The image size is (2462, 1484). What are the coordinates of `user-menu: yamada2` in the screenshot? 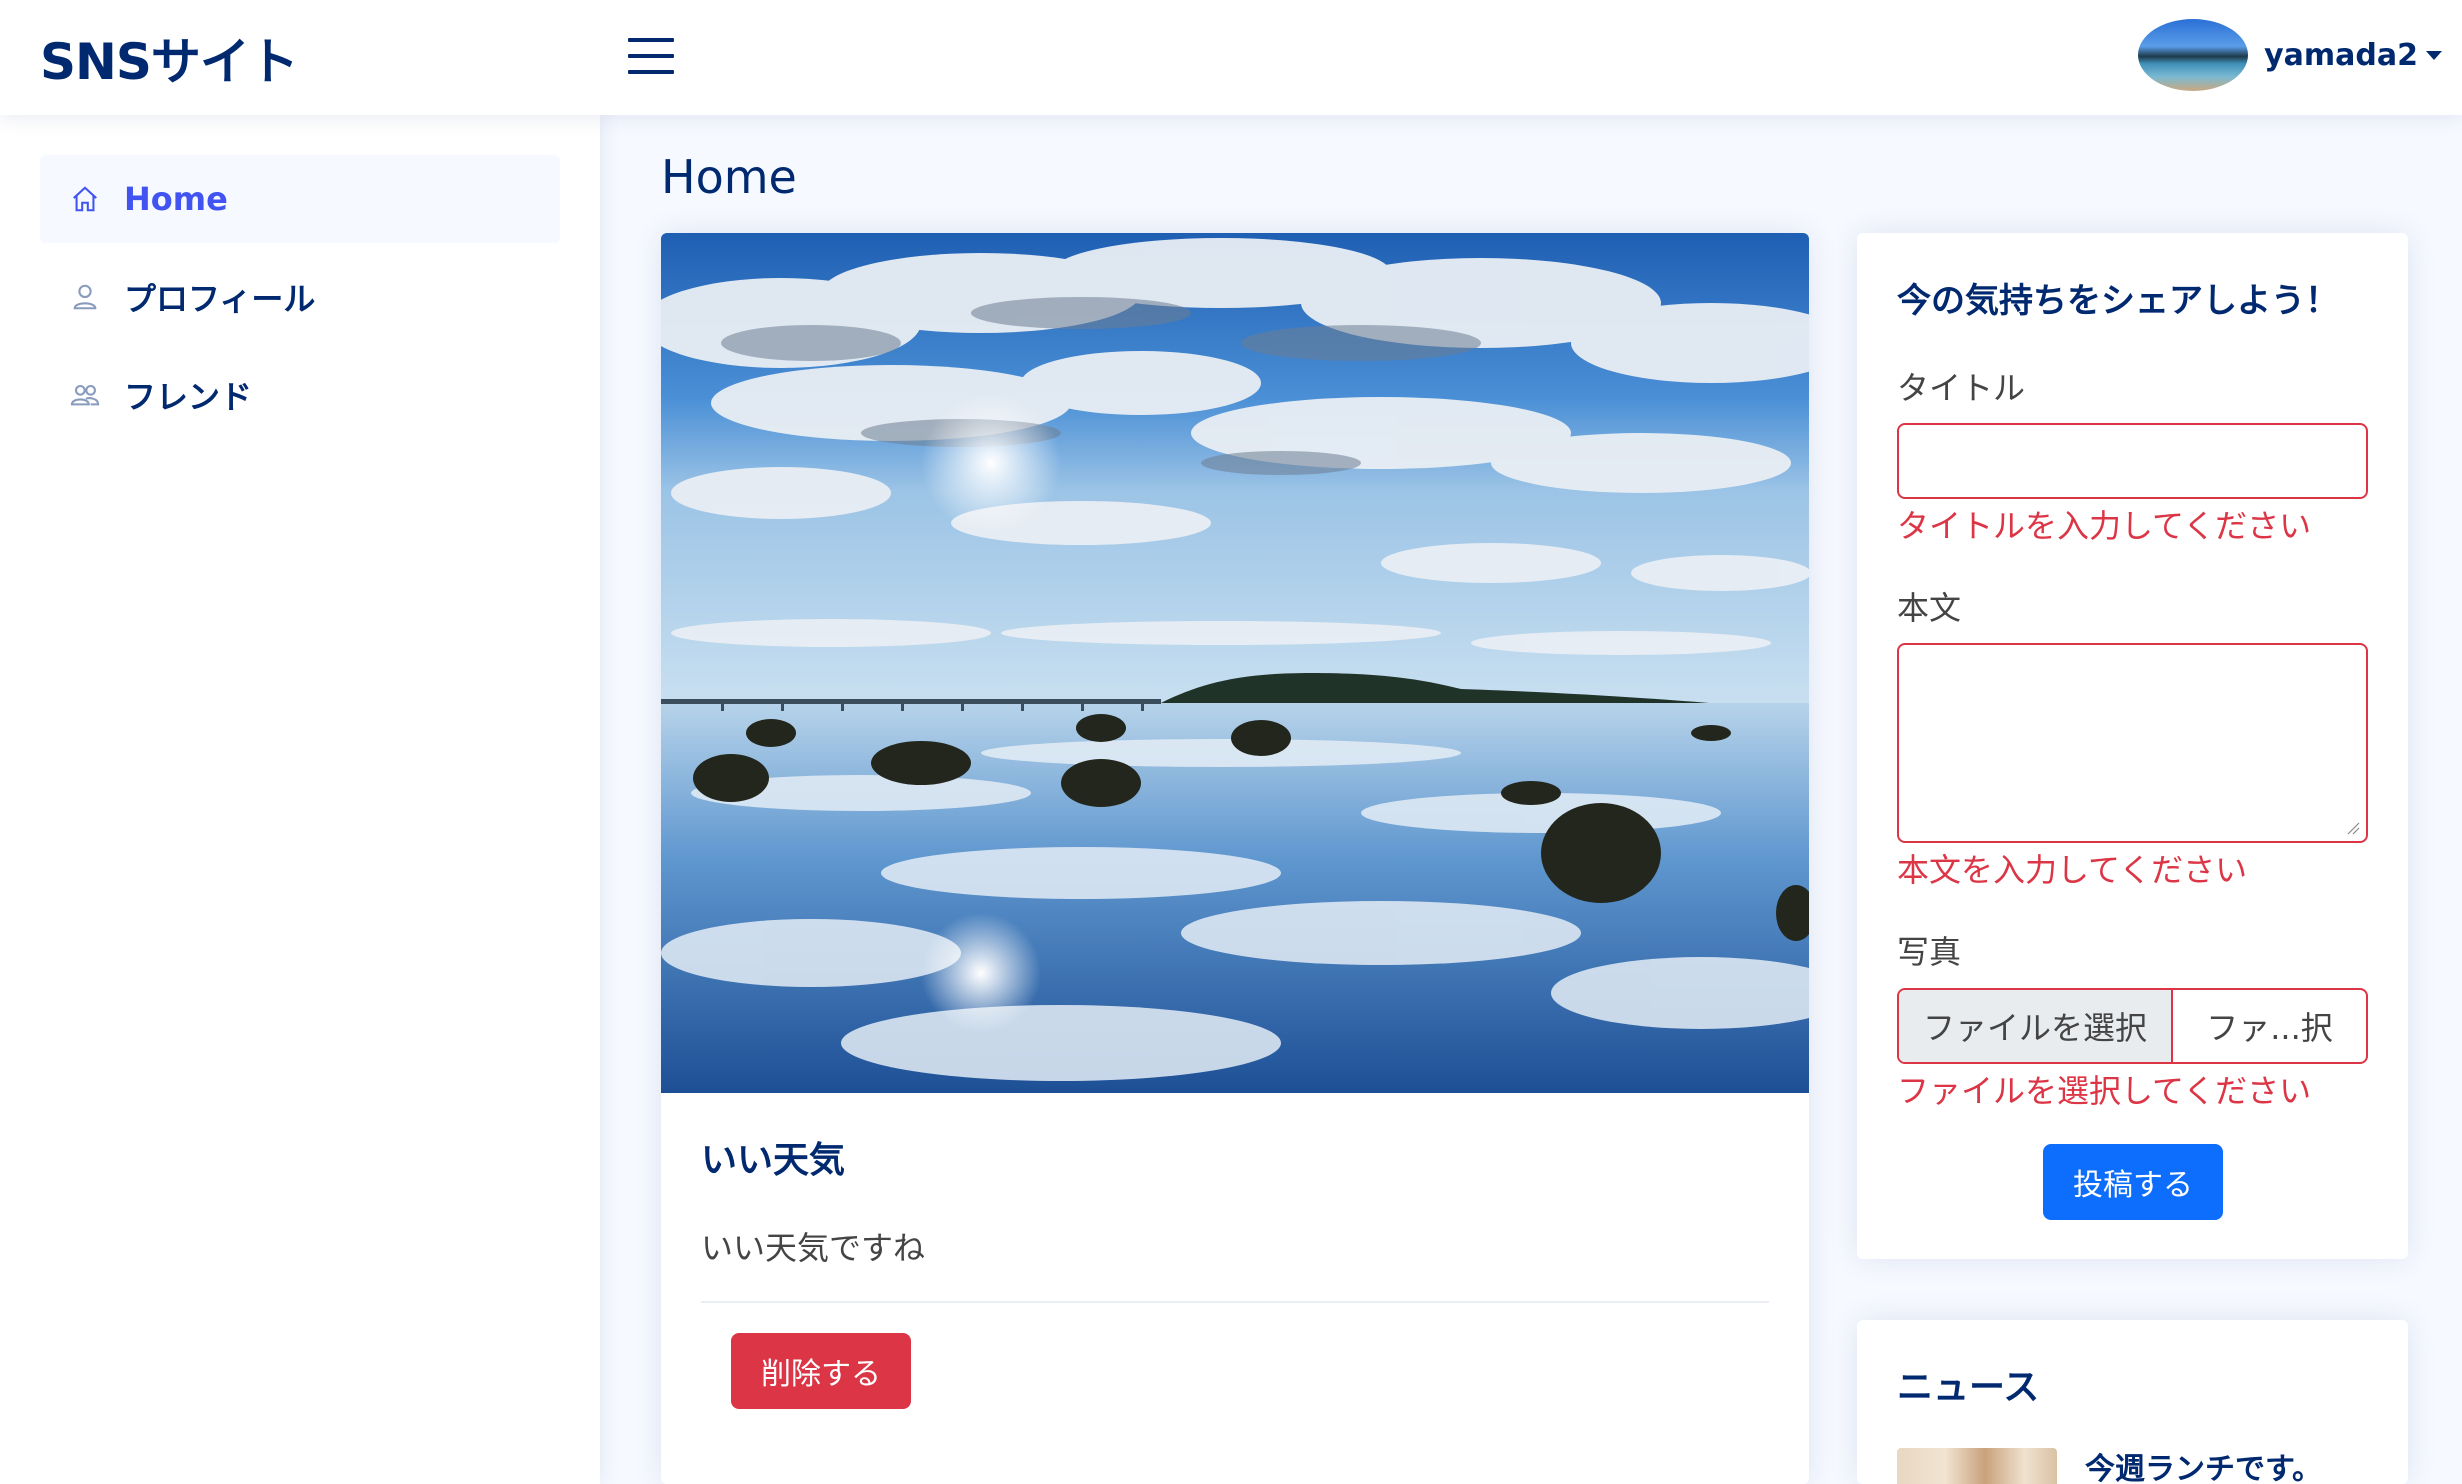 It's located at (2290, 55).